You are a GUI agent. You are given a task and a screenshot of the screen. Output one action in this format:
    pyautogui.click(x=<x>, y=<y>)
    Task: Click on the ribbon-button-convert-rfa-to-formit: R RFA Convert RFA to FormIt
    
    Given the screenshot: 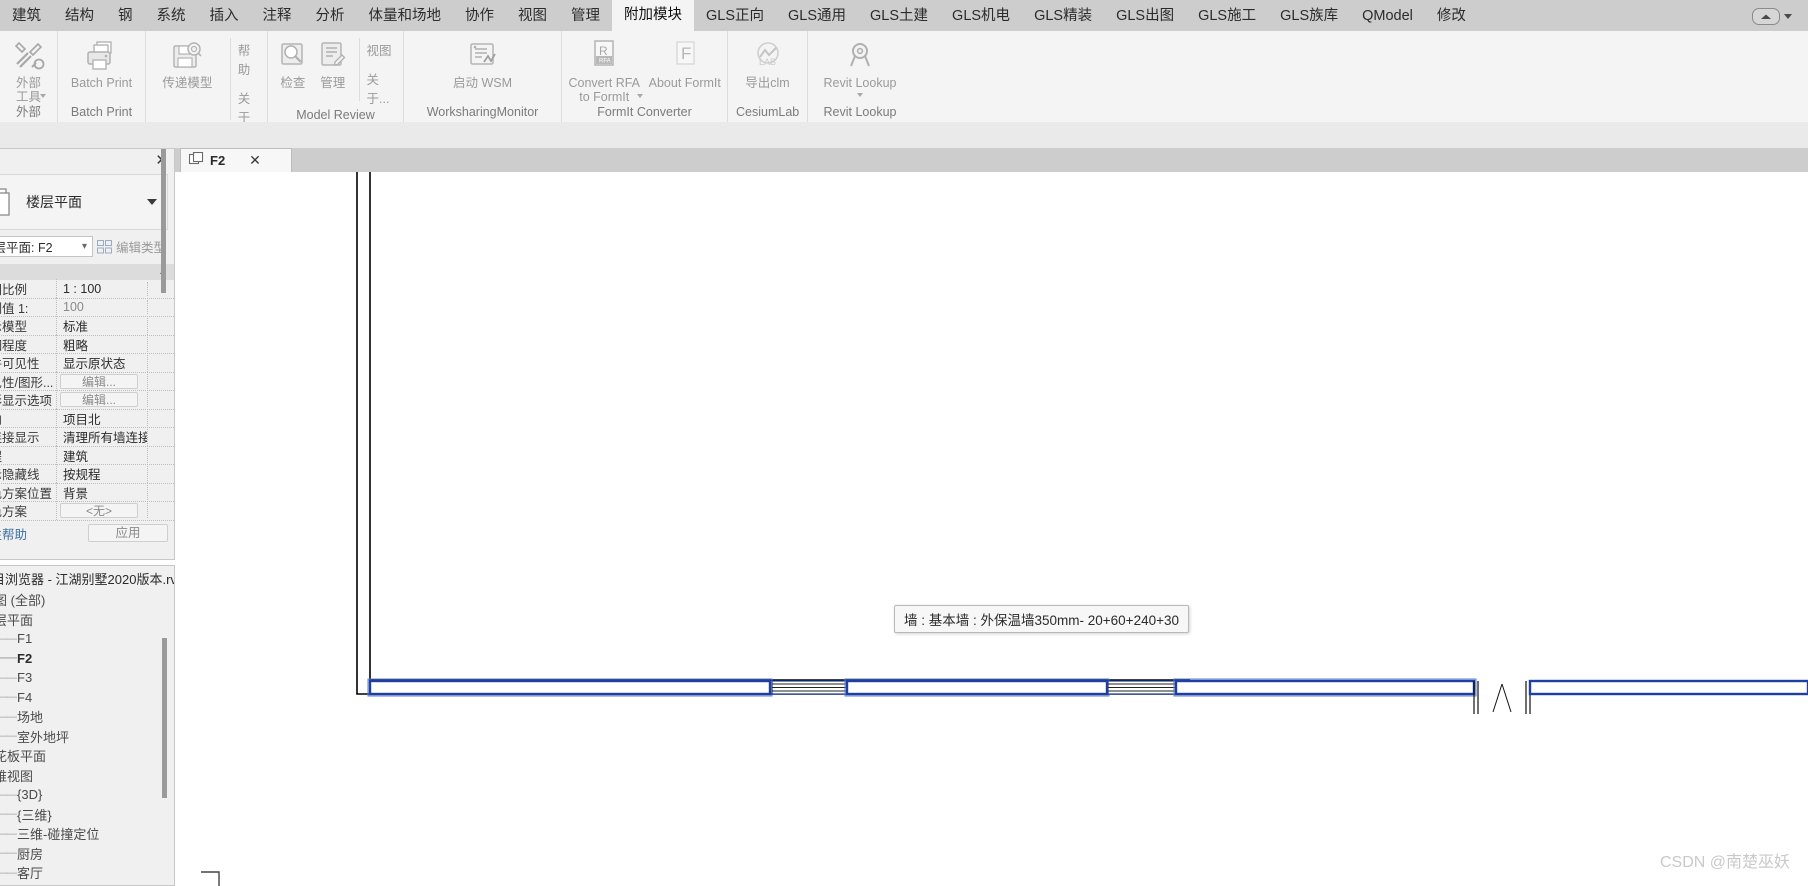 What is the action you would take?
    pyautogui.click(x=605, y=69)
    